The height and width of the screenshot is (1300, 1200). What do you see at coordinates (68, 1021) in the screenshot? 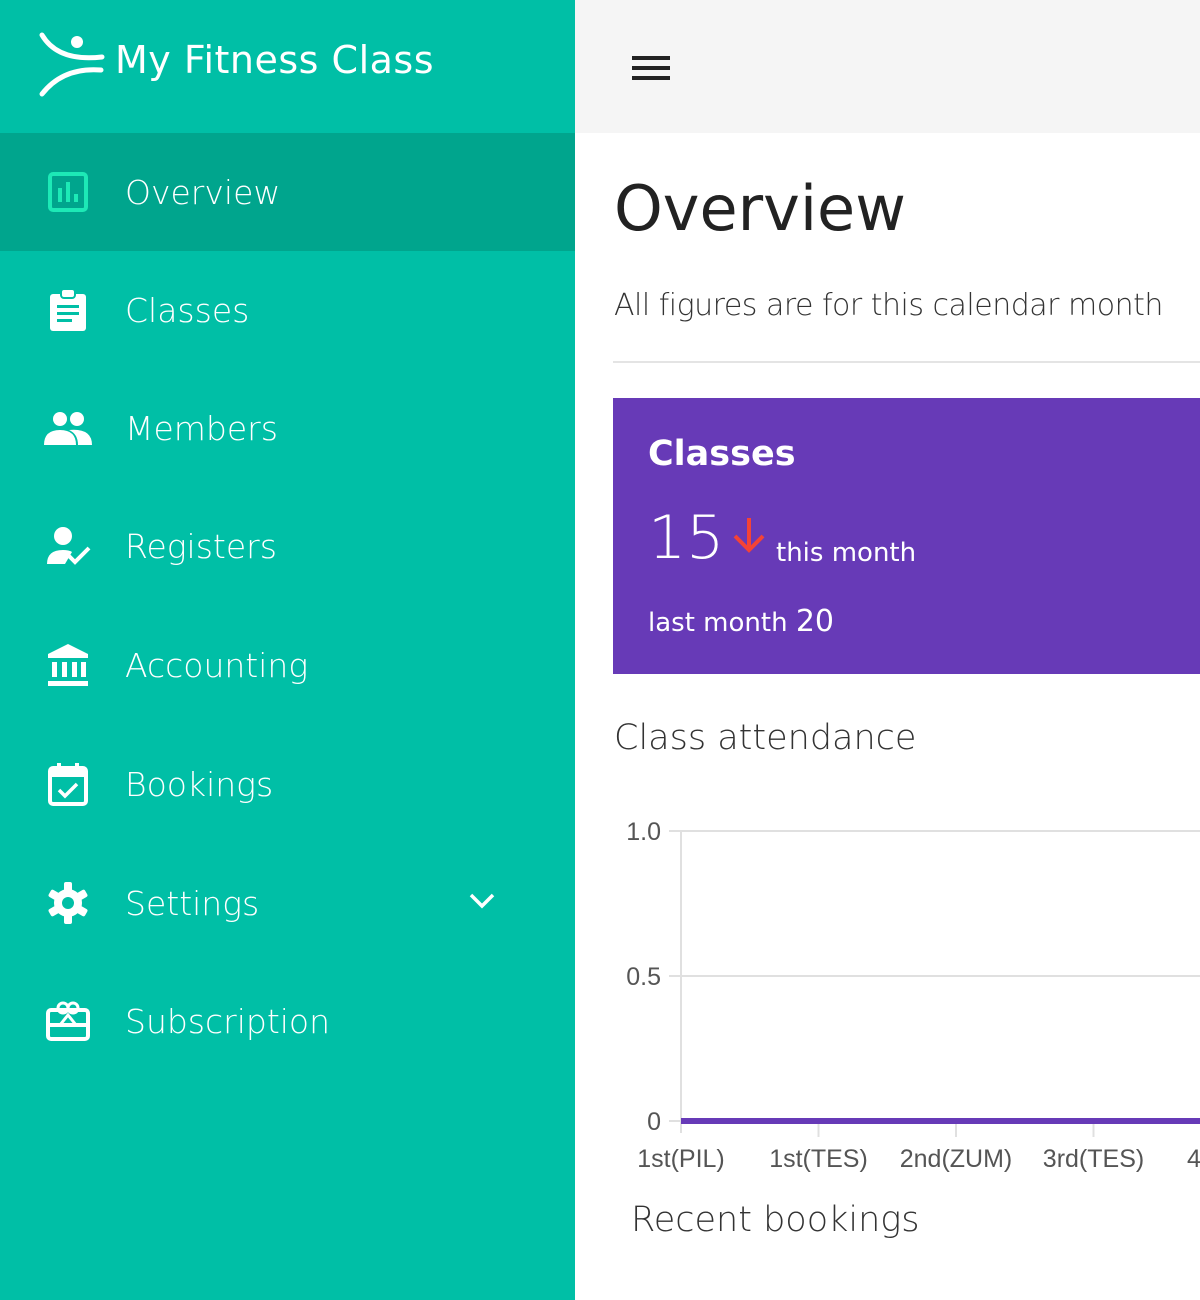
I see `gift-card-icon` at bounding box center [68, 1021].